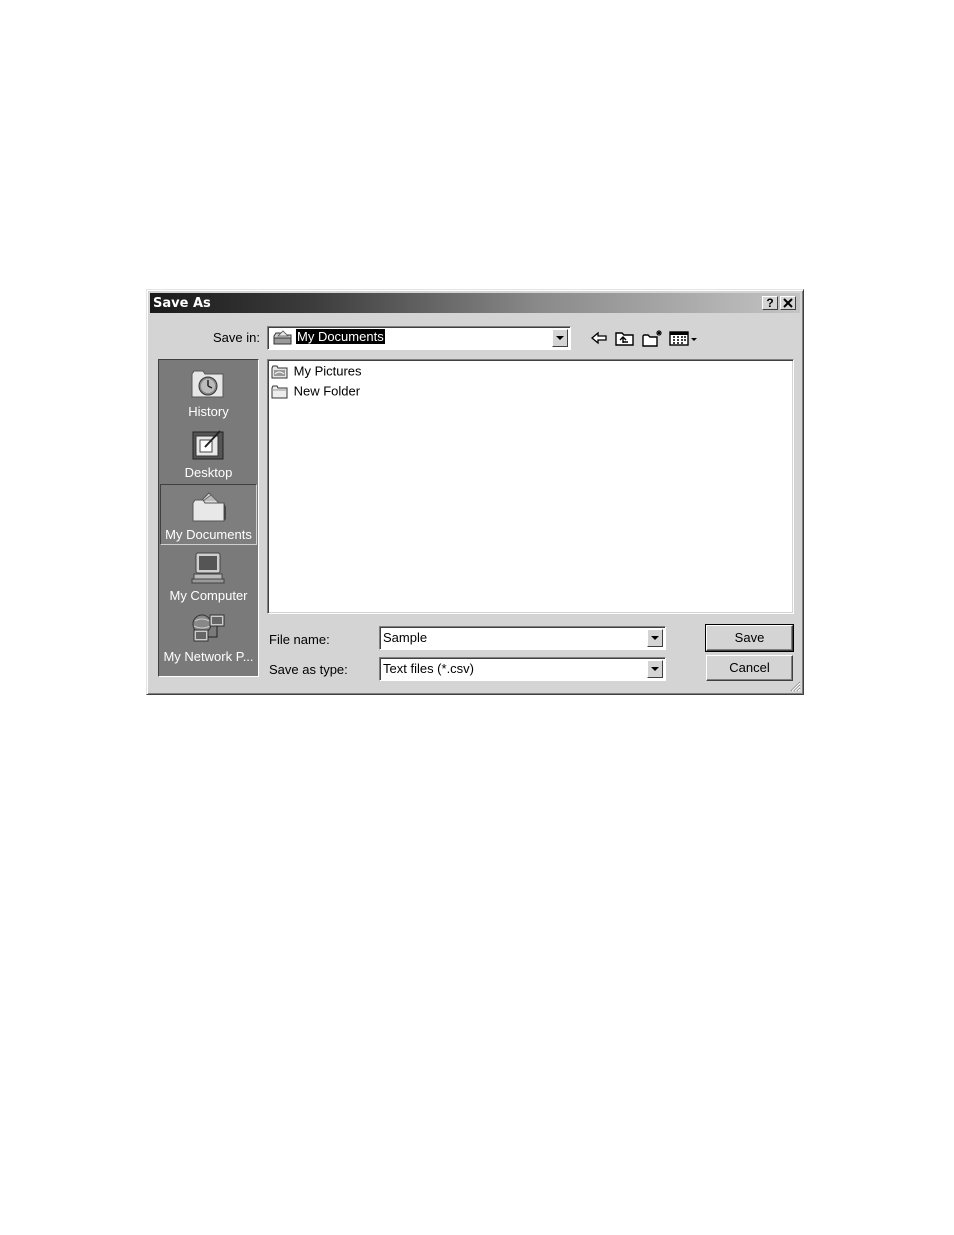 This screenshot has height=1235, width=954. Describe the element at coordinates (208, 628) in the screenshot. I see `my-network-places-icon` at that location.